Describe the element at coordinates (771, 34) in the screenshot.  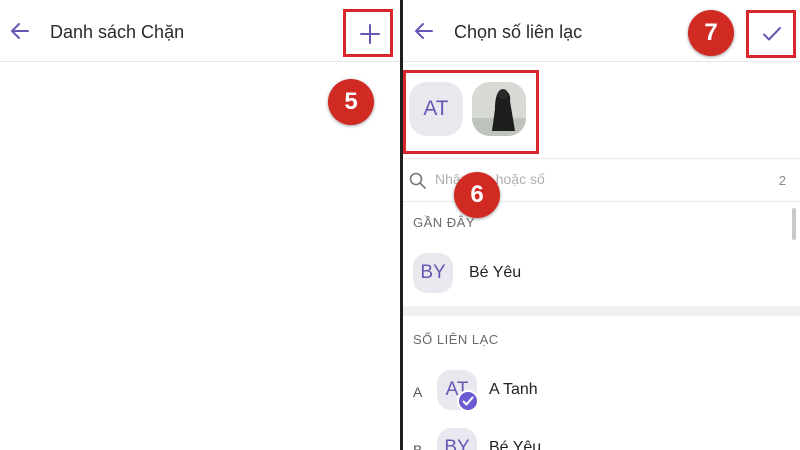
I see `highlight-confirm-button` at that location.